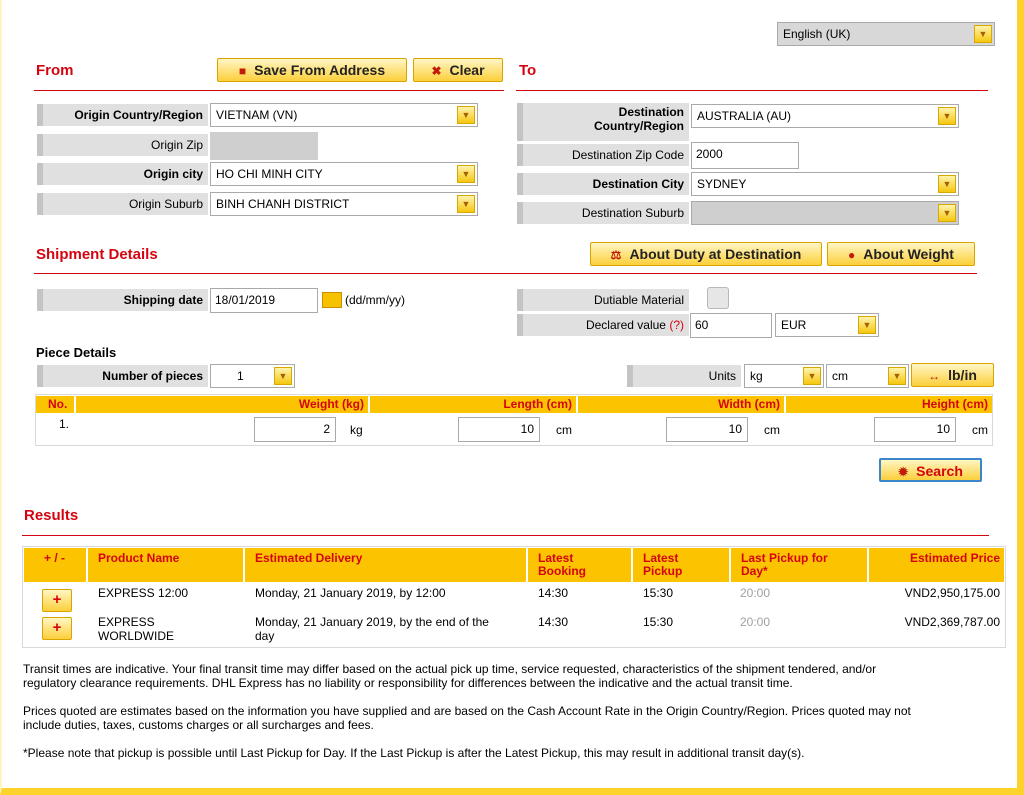 This screenshot has height=795, width=1024. Describe the element at coordinates (264, 300) in the screenshot. I see `shipping-date-input: 18/01/2019` at that location.